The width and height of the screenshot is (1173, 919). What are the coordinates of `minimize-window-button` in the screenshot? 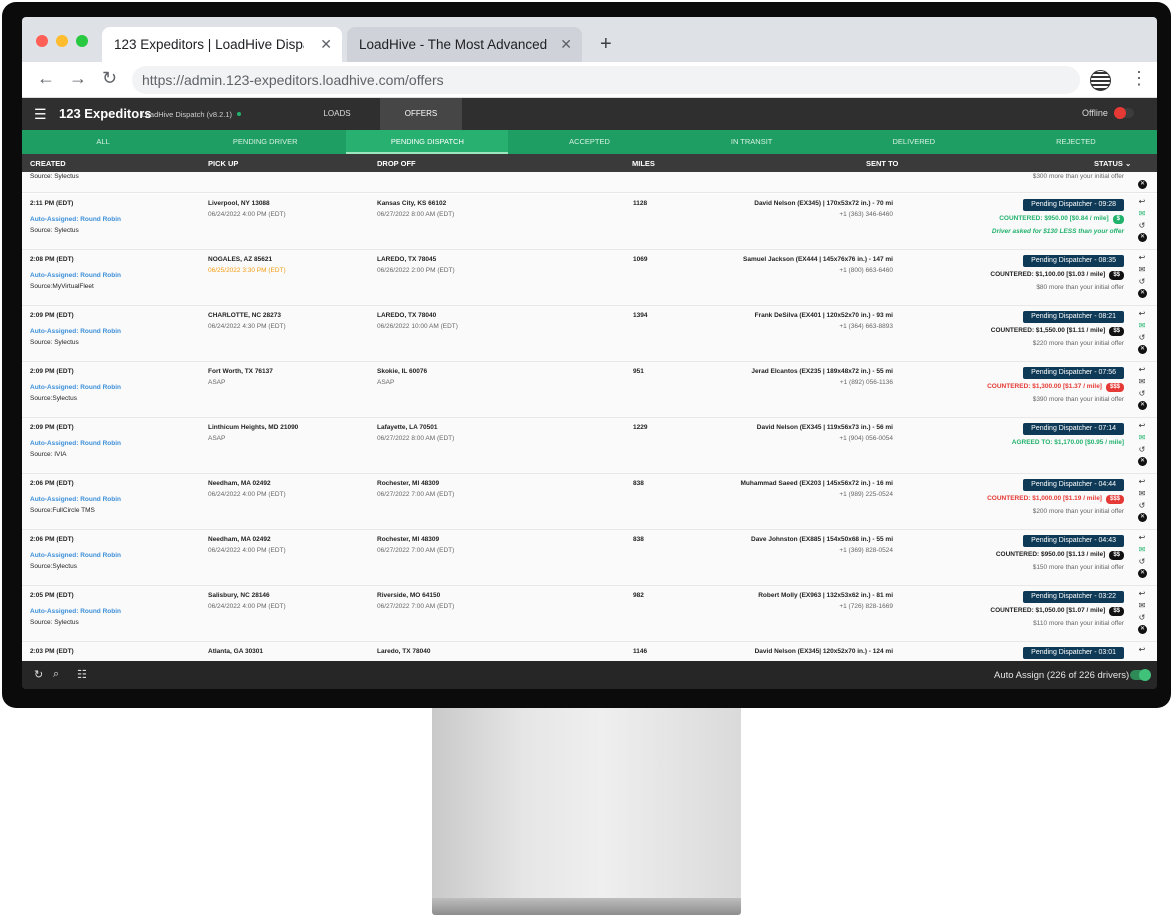 It's located at (62, 41).